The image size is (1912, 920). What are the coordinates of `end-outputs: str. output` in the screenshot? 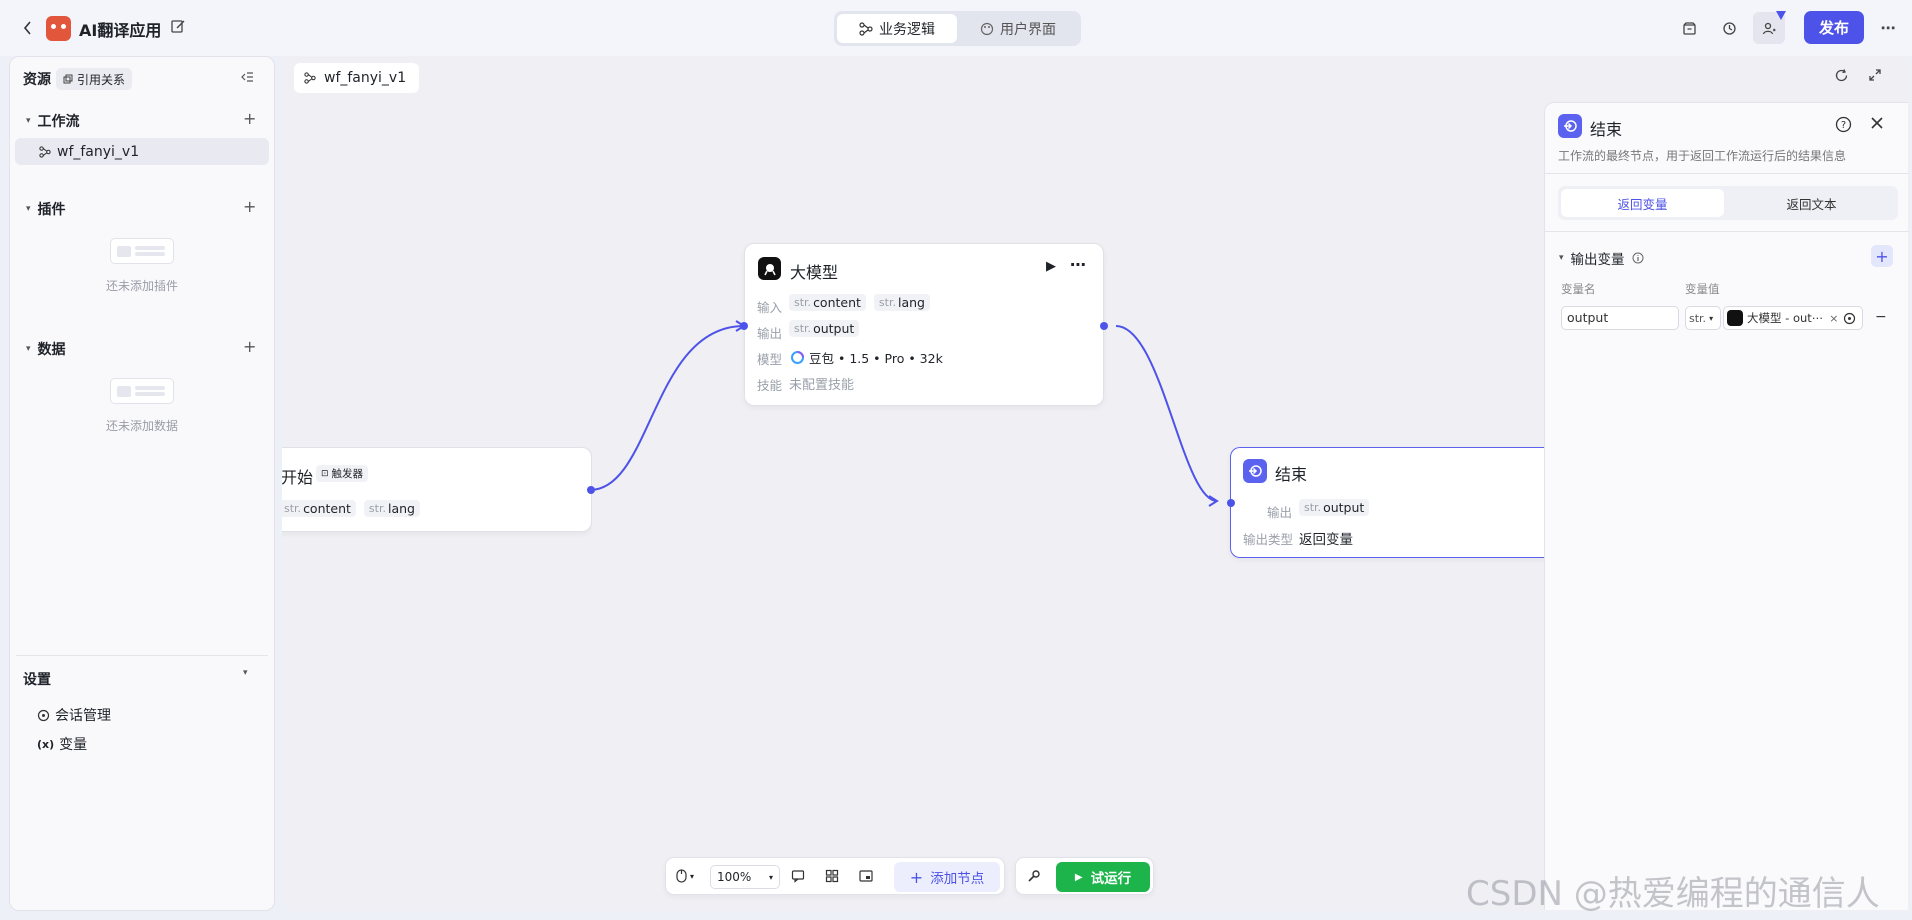 It's located at (1334, 507).